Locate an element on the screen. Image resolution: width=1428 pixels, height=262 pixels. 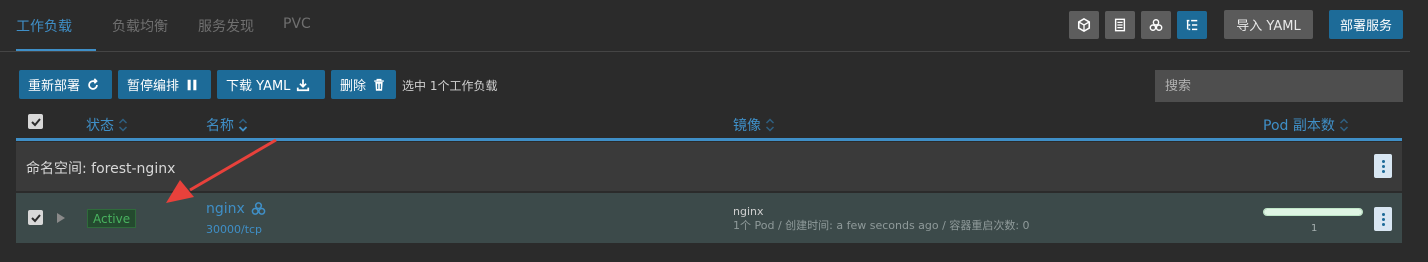
tree-view-button is located at coordinates (1192, 25).